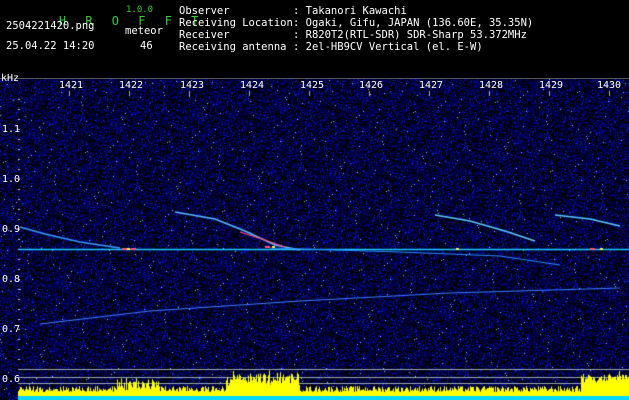 This screenshot has height=400, width=629. Describe the element at coordinates (11, 229) in the screenshot. I see `y-tick-label: 0.9` at that location.